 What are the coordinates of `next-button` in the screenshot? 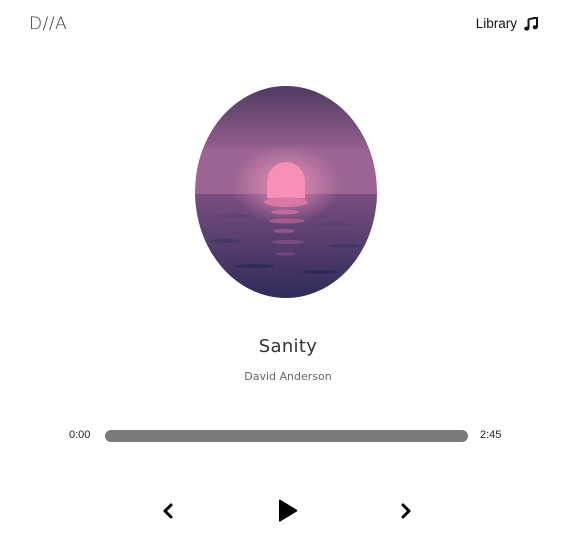 It's located at (406, 513).